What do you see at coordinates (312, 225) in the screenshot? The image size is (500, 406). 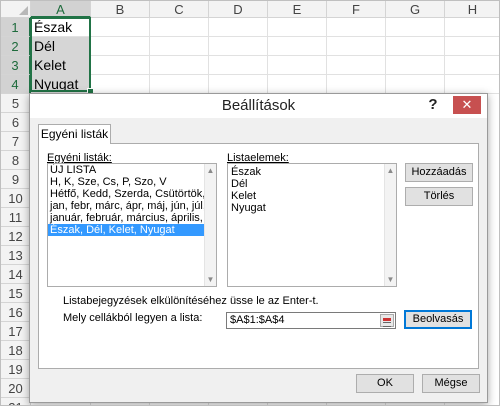 I see `list-entries-textbox: Észak Dél Kelet Nyugat ▲ ▼` at bounding box center [312, 225].